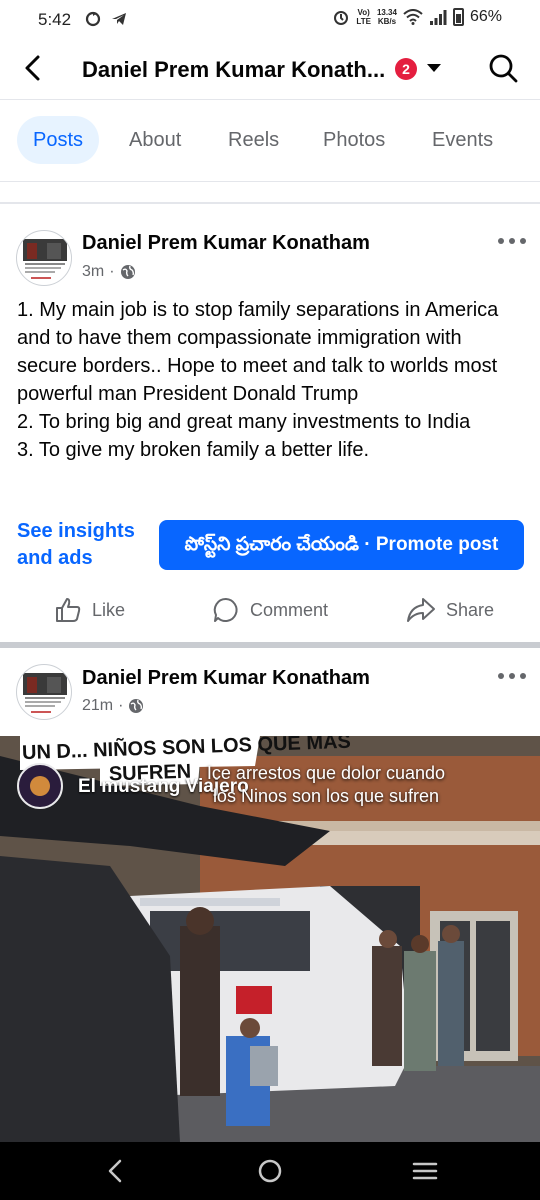 Image resolution: width=540 pixels, height=1200 pixels. I want to click on nav-back-icon, so click(115, 1171).